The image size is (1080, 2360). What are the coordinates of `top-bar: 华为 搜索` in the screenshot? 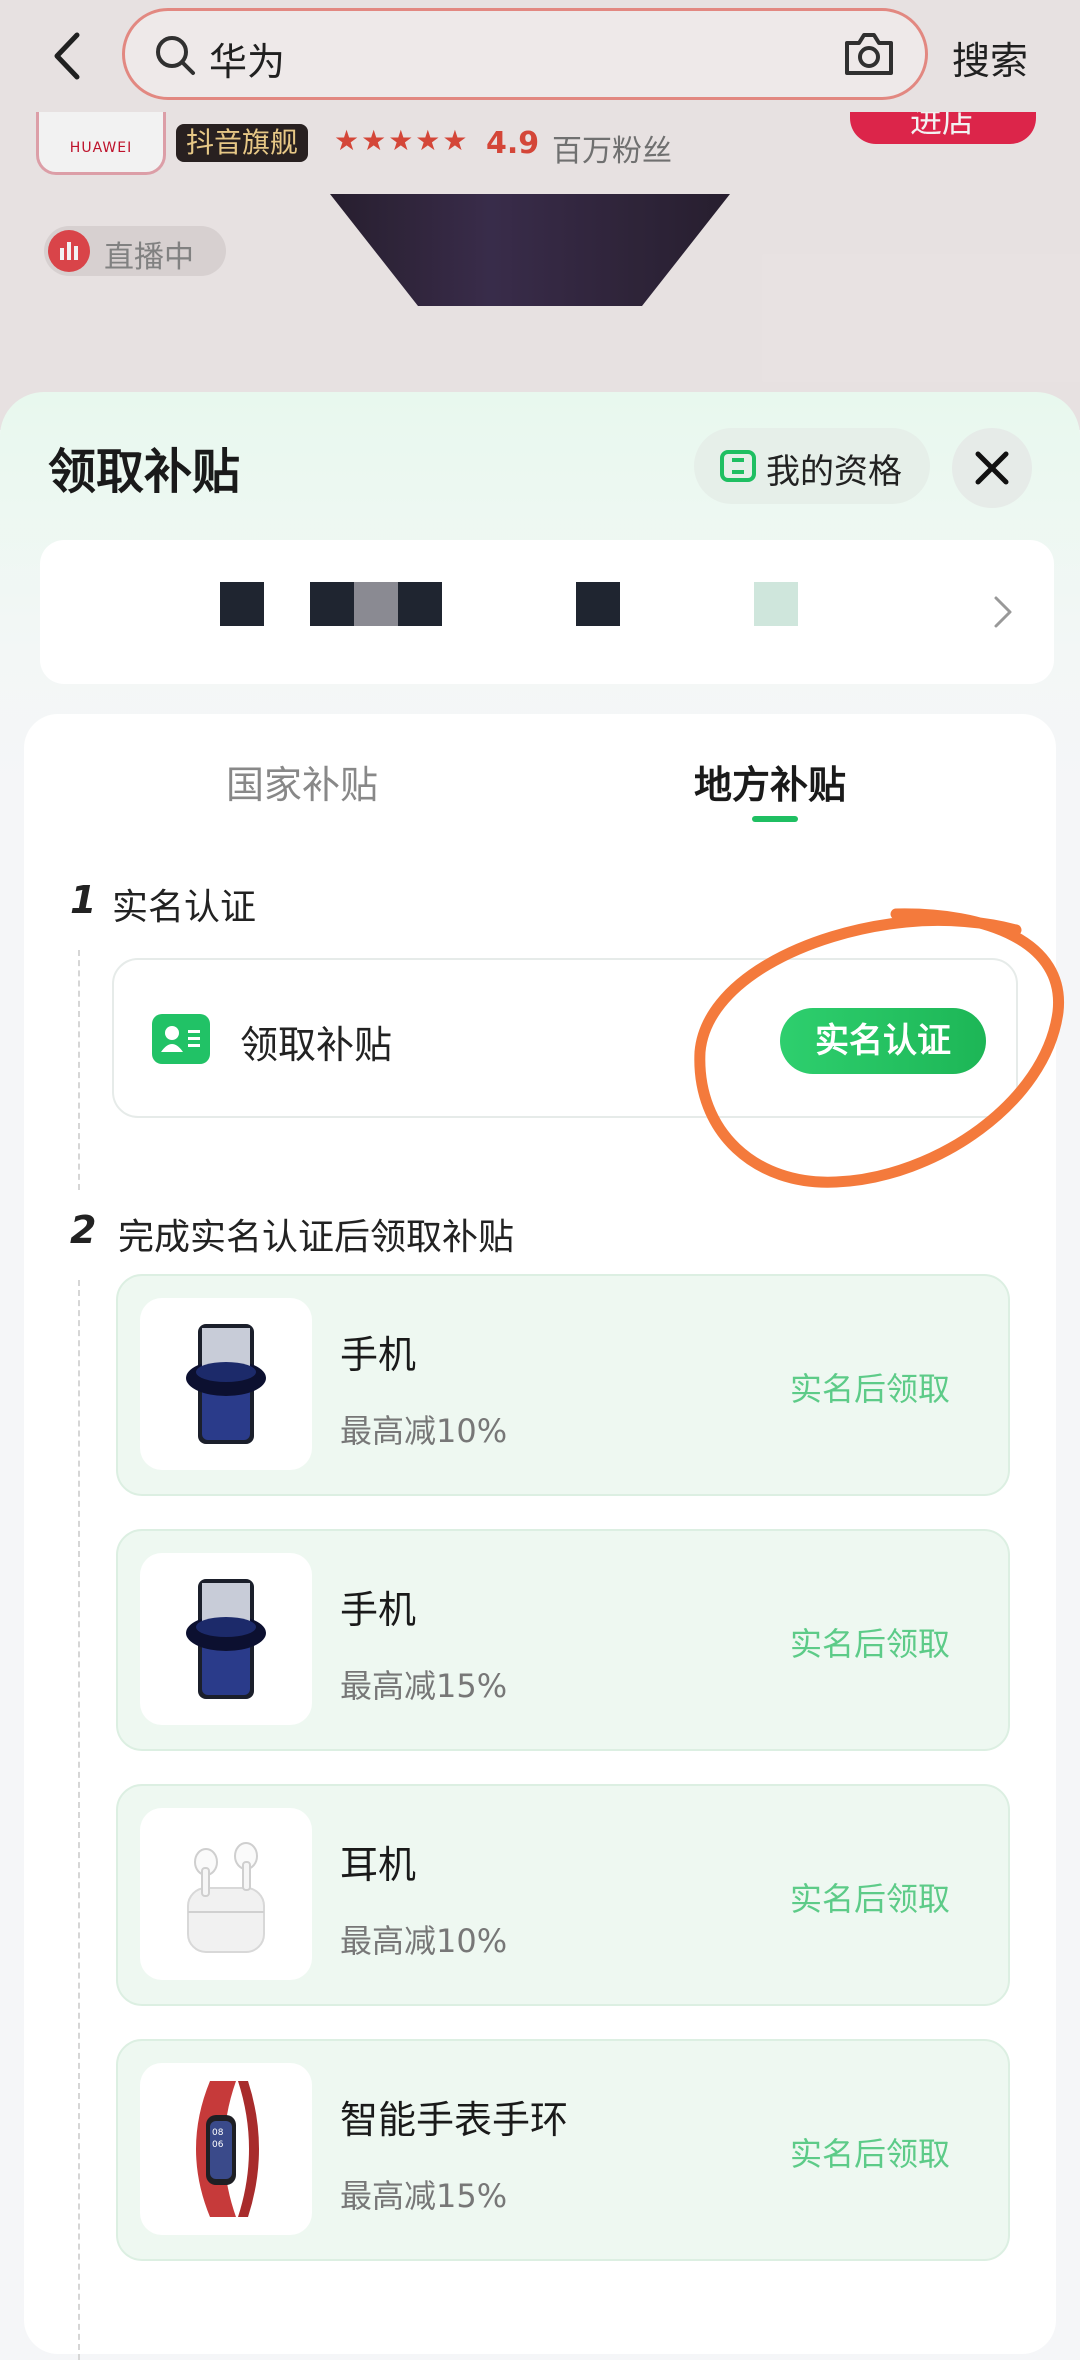 It's located at (540, 56).